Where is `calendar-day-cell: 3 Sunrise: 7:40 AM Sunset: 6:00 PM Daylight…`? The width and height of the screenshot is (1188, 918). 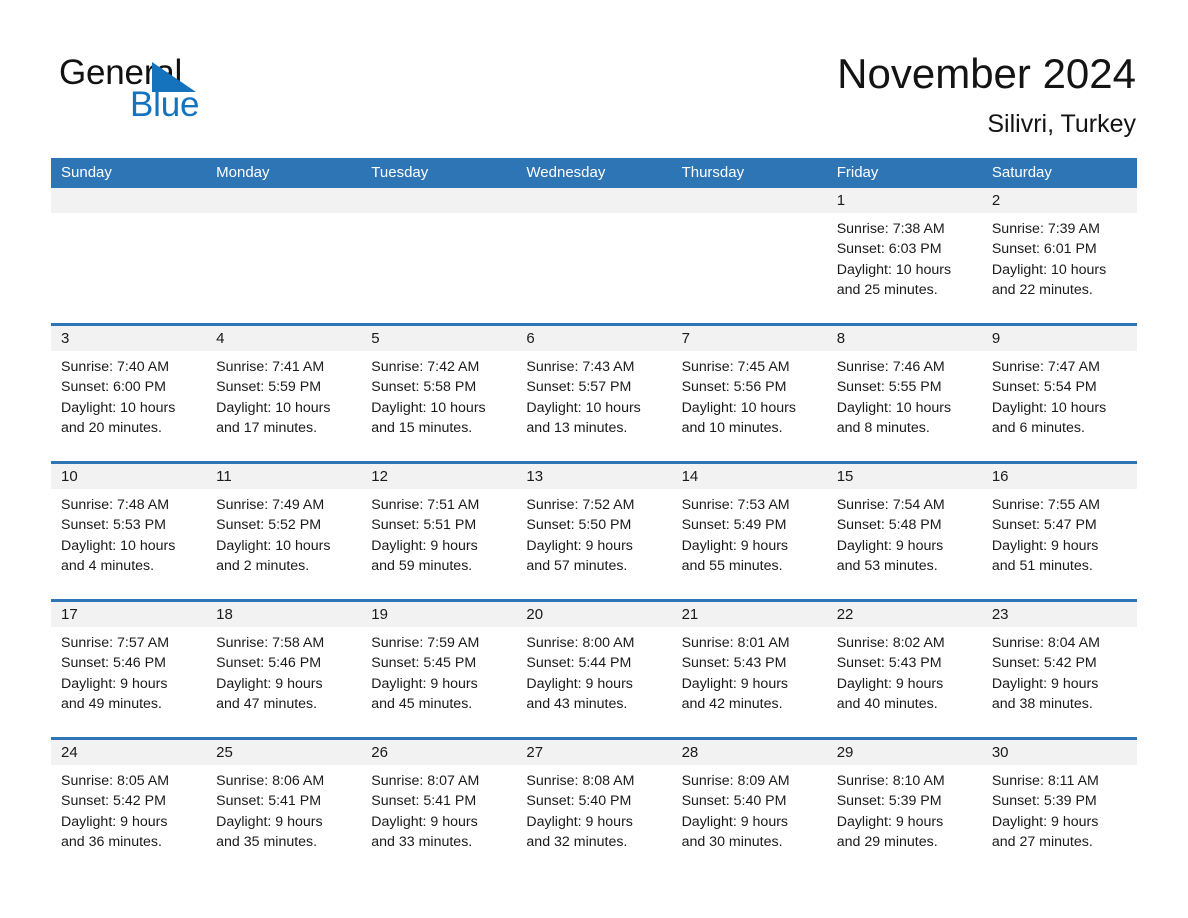
calendar-day-cell: 3 Sunrise: 7:40 AM Sunset: 6:00 PM Daylight… is located at coordinates (129, 393).